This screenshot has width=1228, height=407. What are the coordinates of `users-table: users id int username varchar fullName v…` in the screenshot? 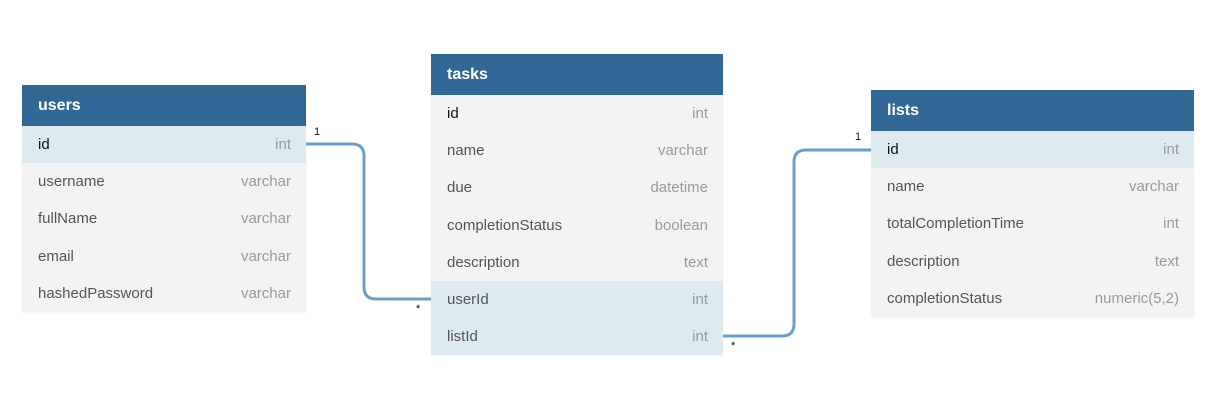 It's located at (164, 198).